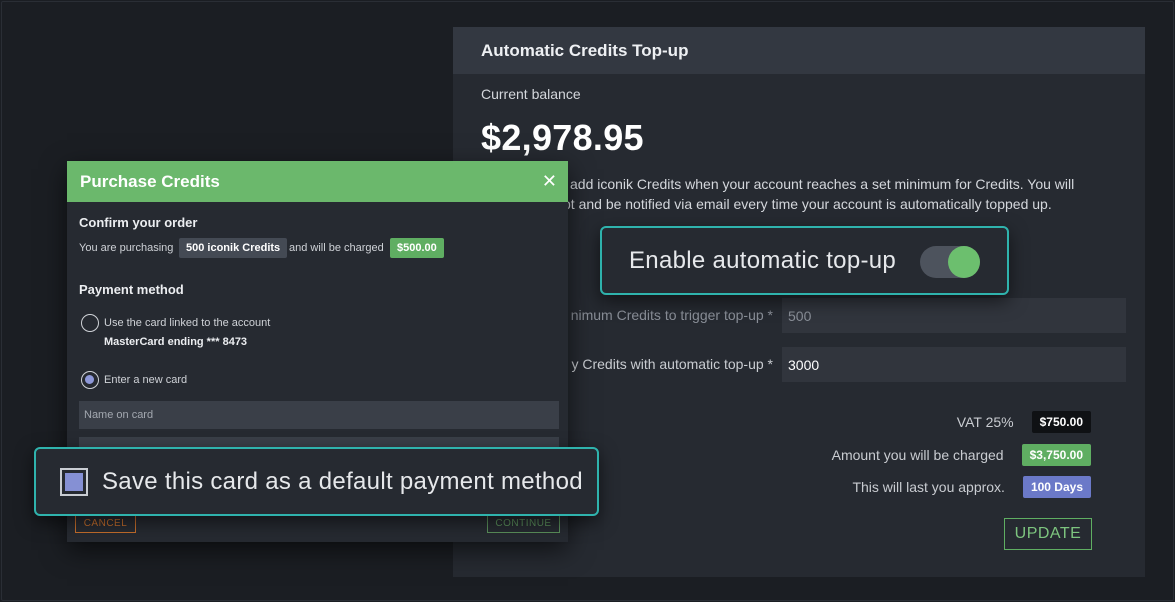 This screenshot has width=1175, height=602. Describe the element at coordinates (531, 94) in the screenshot. I see `current-balance-label: Current balance` at that location.